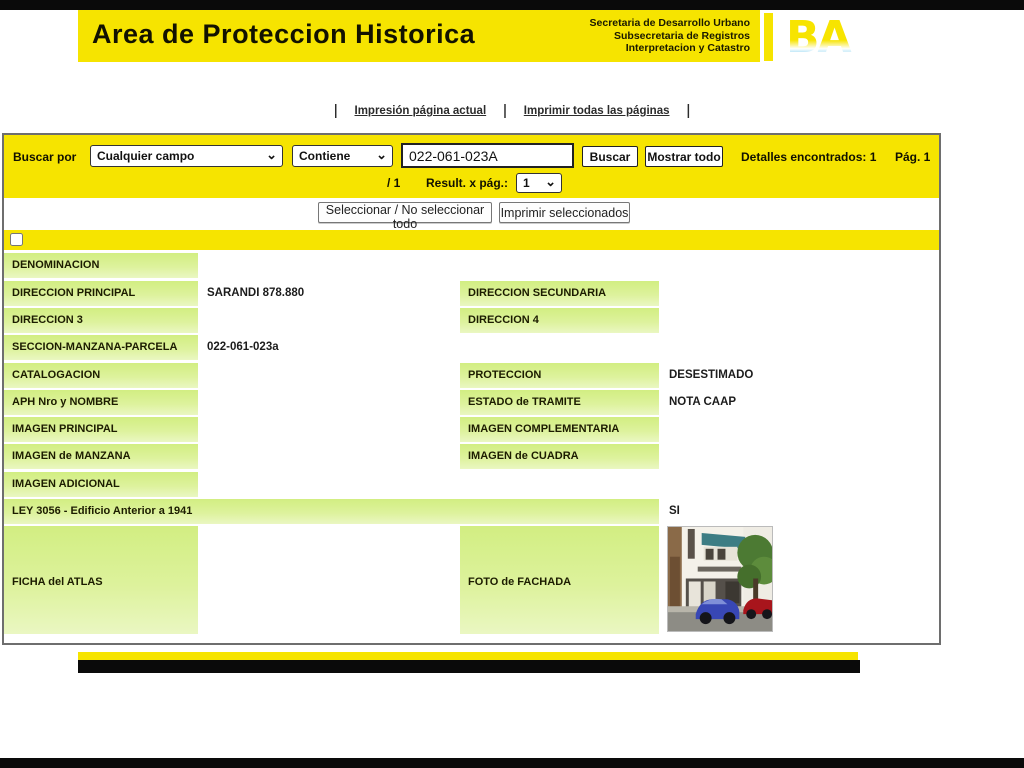 The image size is (1024, 768). I want to click on print-all-pages-link: Imprimir todas las páginas, so click(597, 111).